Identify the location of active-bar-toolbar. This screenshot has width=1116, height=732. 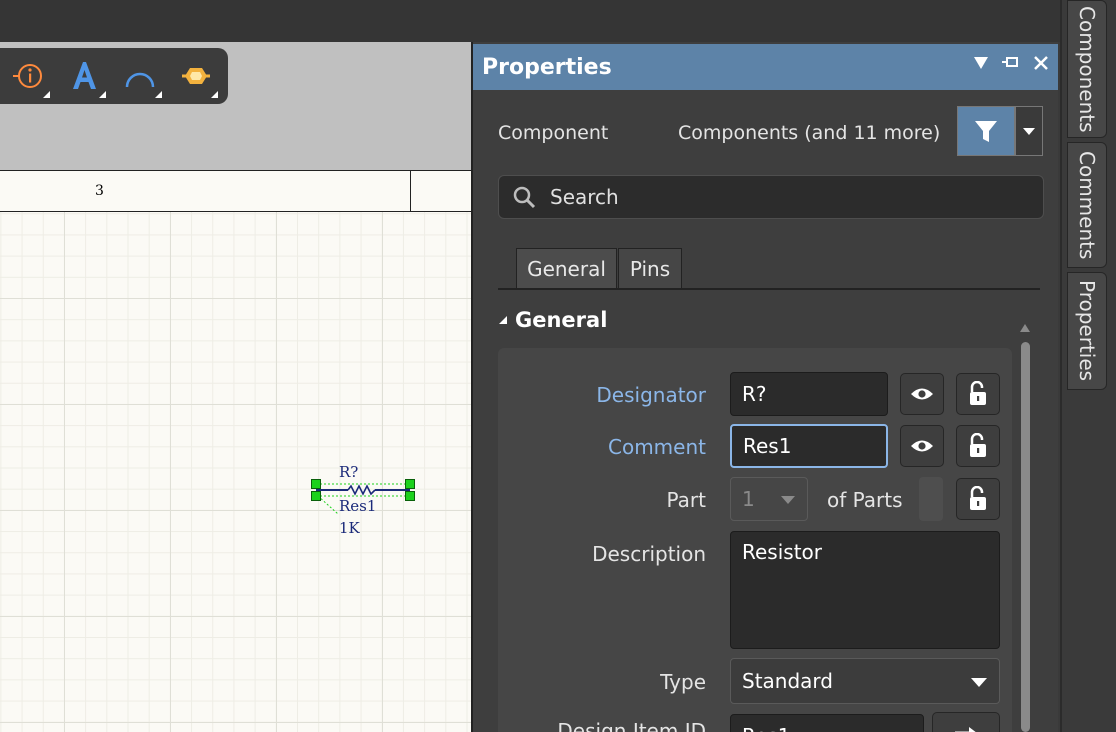
(114, 76).